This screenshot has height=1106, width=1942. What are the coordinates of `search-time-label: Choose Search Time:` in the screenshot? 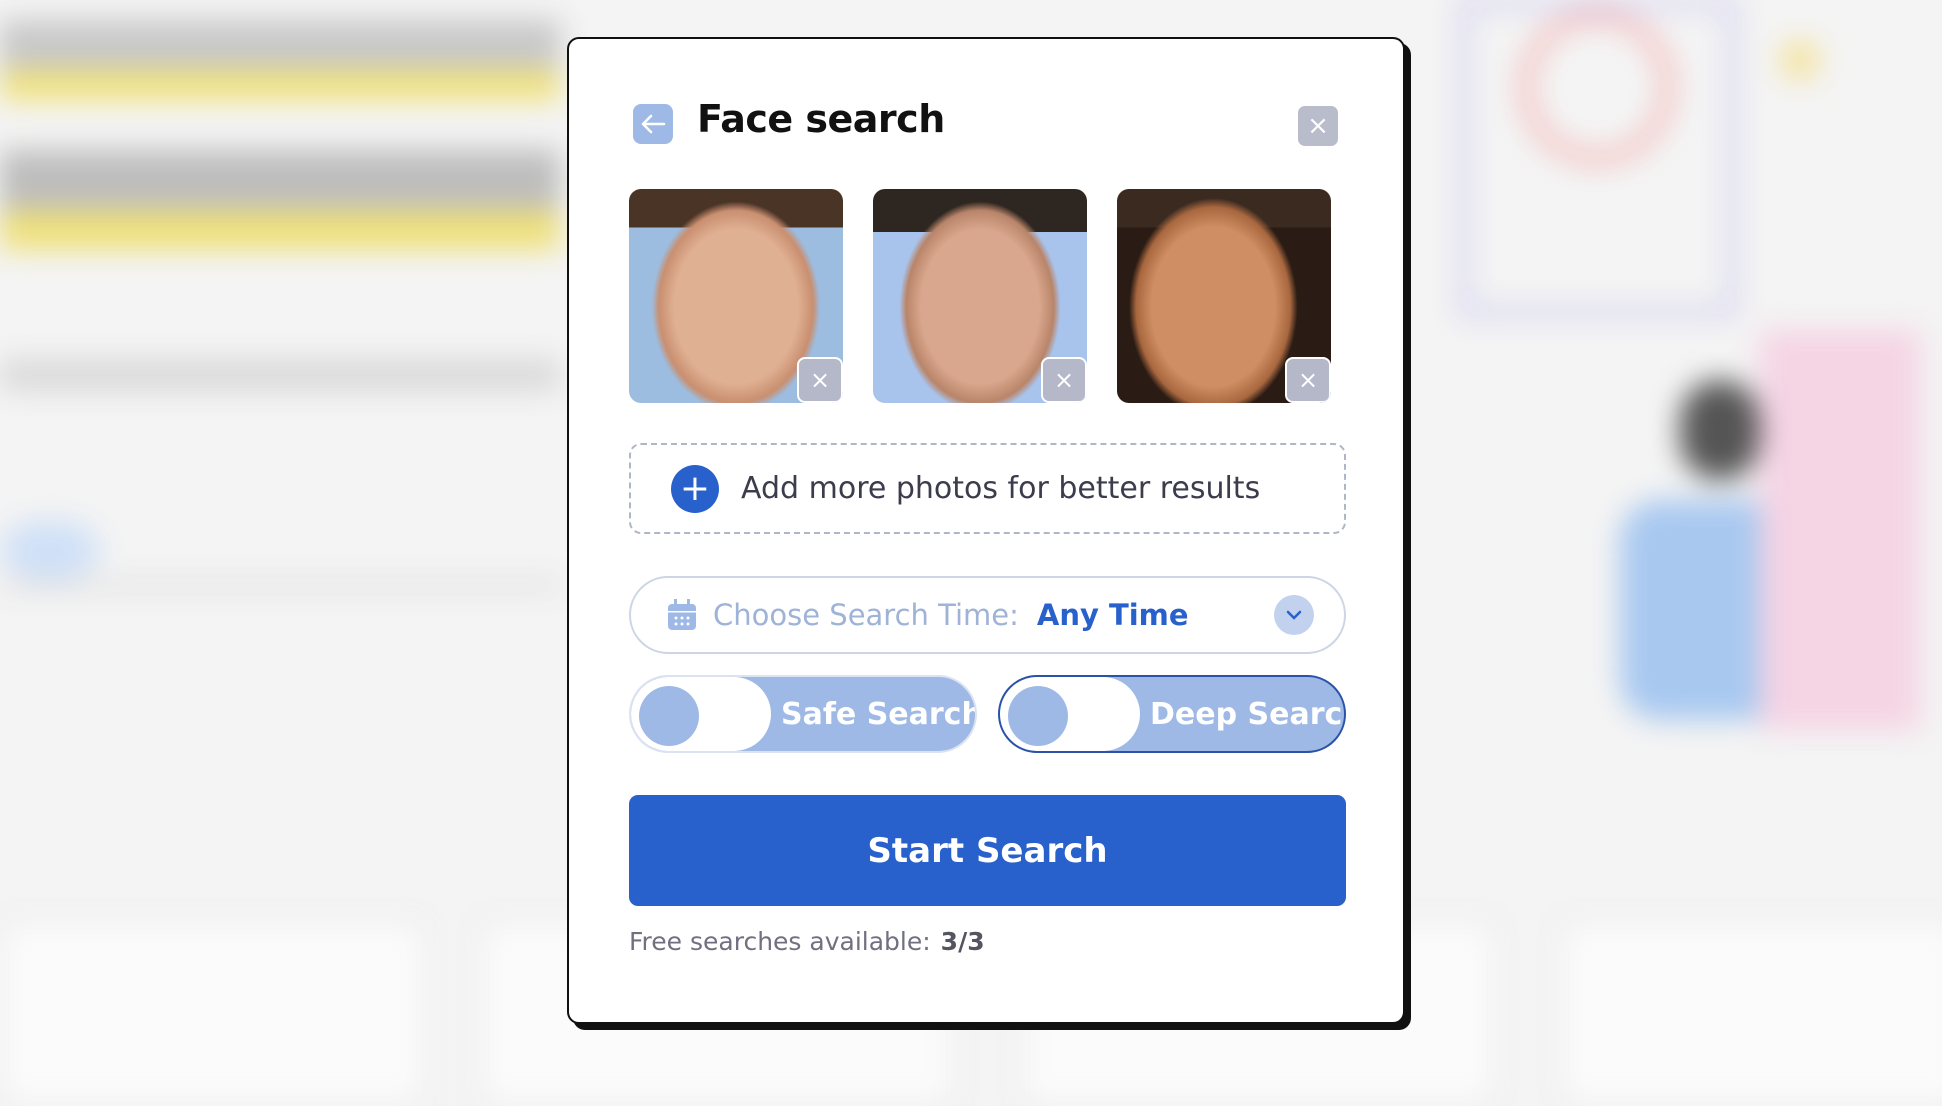 It's located at (866, 615).